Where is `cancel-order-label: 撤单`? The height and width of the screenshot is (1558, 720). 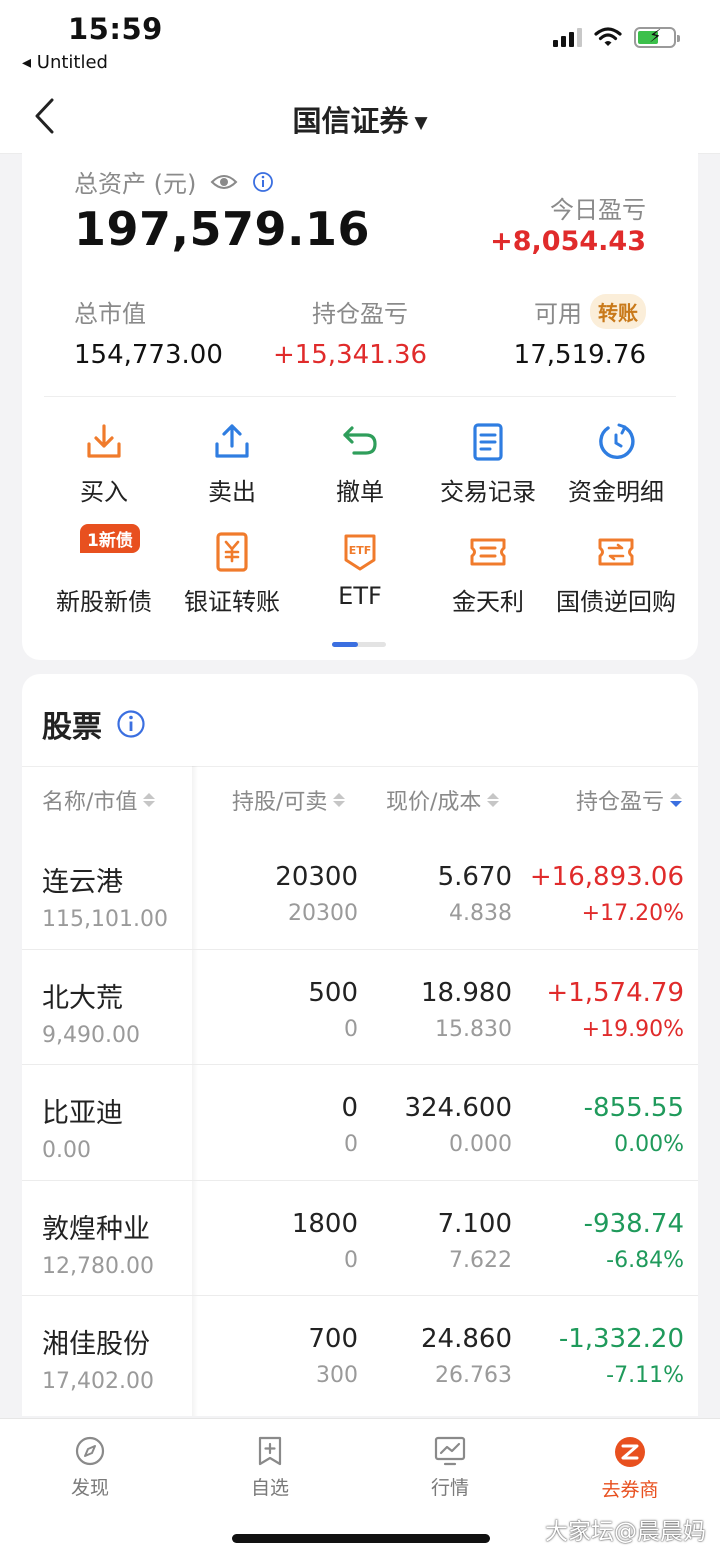
cancel-order-label: 撤单 is located at coordinates (360, 492).